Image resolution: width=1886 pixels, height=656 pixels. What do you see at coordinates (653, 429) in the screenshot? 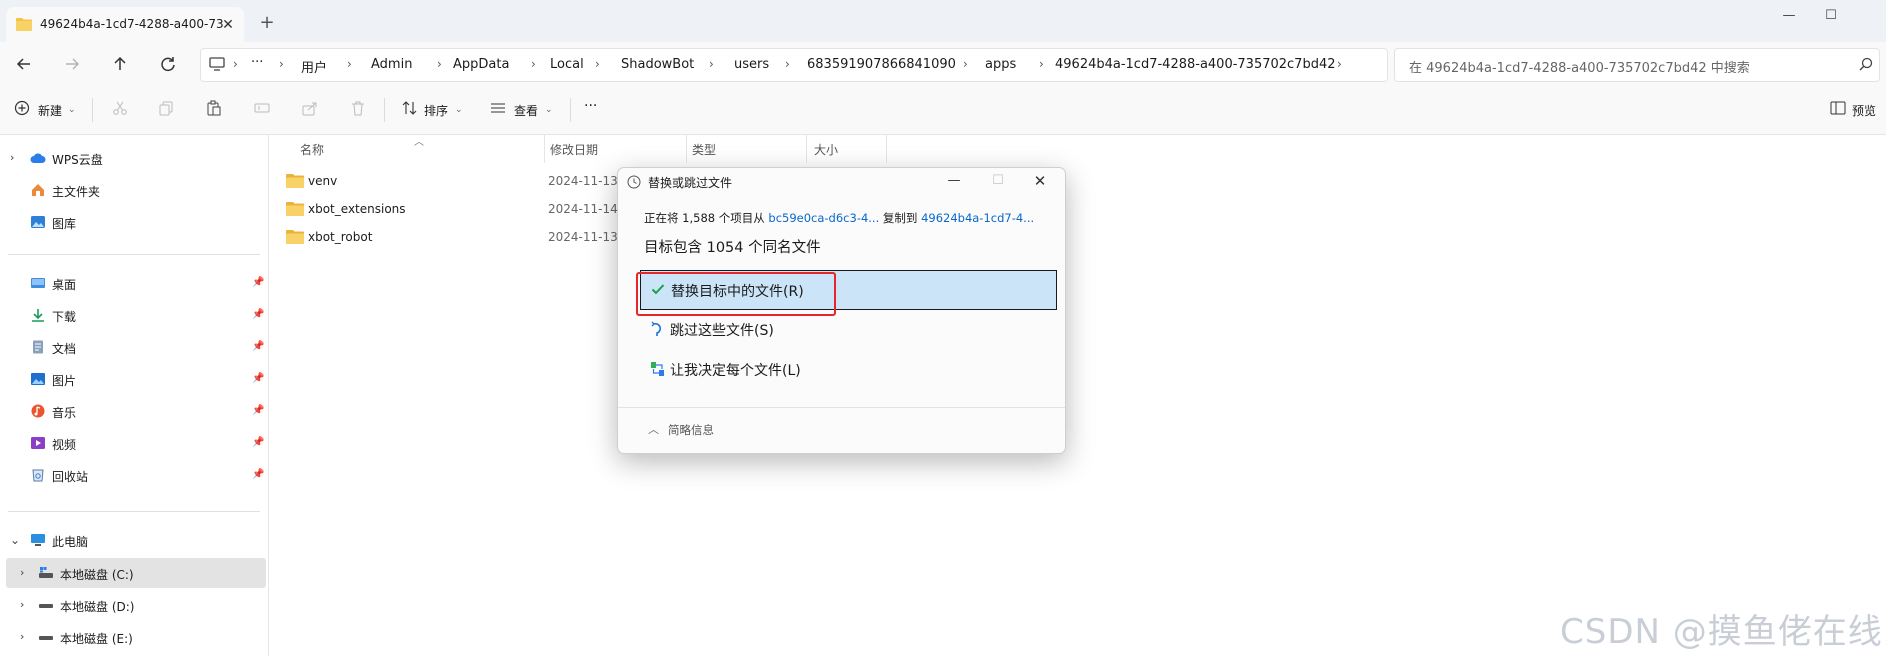
I see `chevron-up-icon: ︿` at bounding box center [653, 429].